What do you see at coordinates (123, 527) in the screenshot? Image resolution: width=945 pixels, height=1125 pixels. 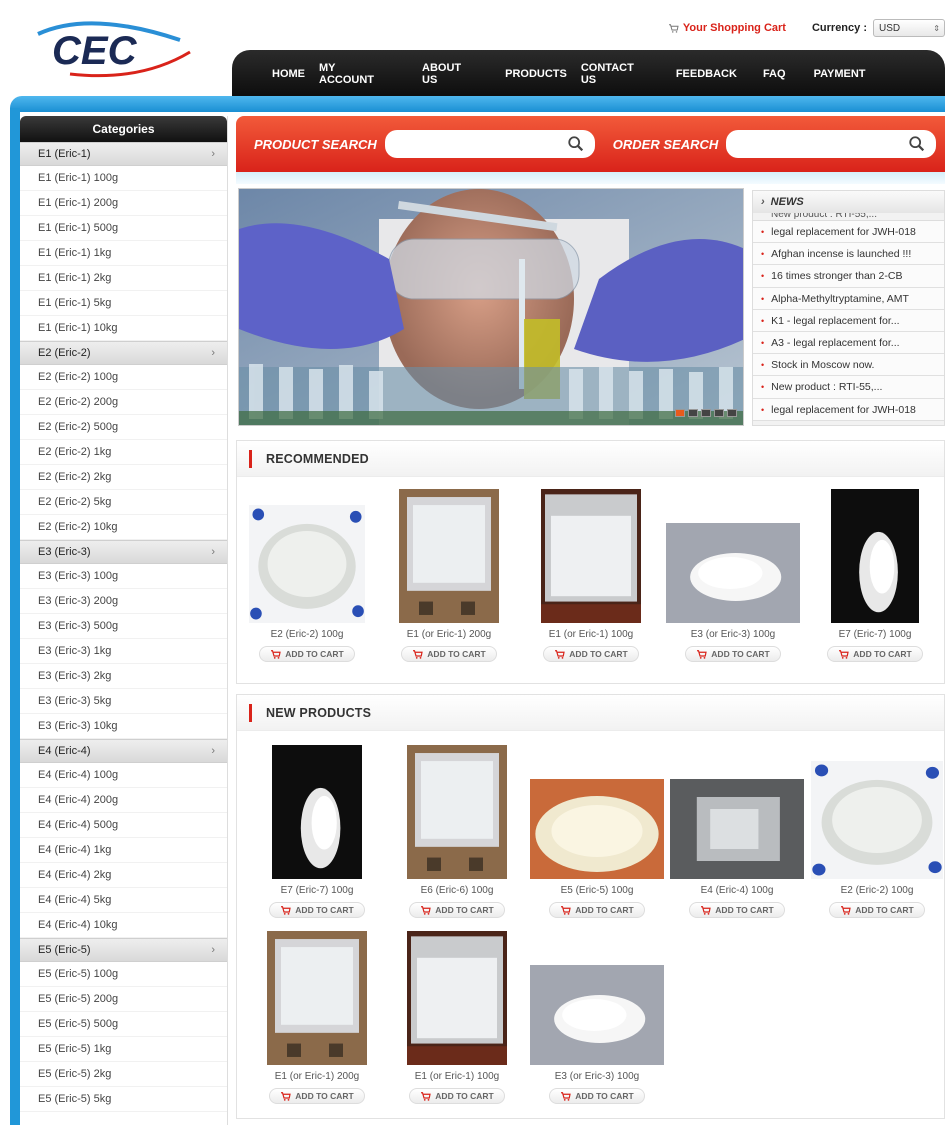 I see `category-item: E2 (Eric-2) 10kg` at bounding box center [123, 527].